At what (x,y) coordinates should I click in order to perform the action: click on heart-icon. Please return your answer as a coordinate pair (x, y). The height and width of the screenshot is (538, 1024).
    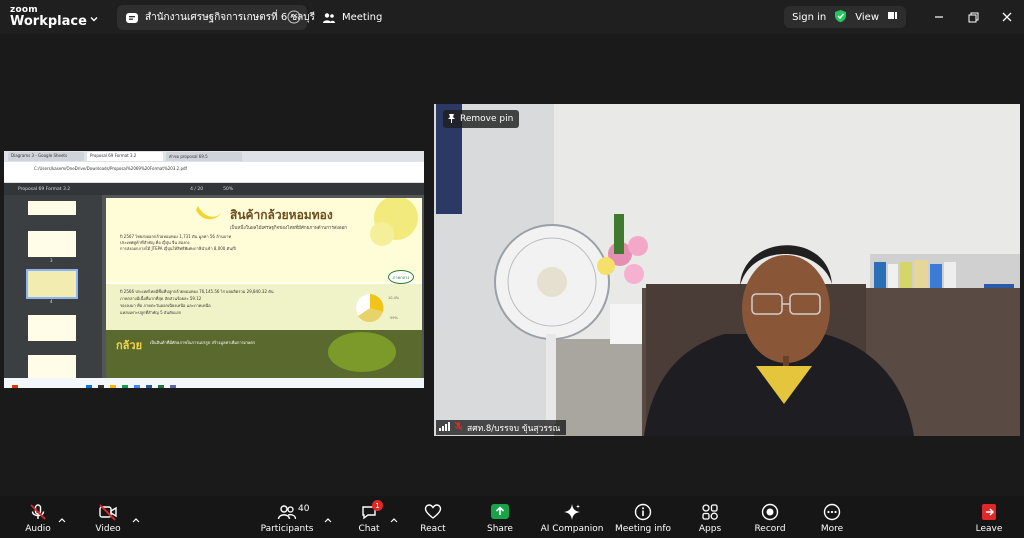
    Looking at the image, I should click on (433, 511).